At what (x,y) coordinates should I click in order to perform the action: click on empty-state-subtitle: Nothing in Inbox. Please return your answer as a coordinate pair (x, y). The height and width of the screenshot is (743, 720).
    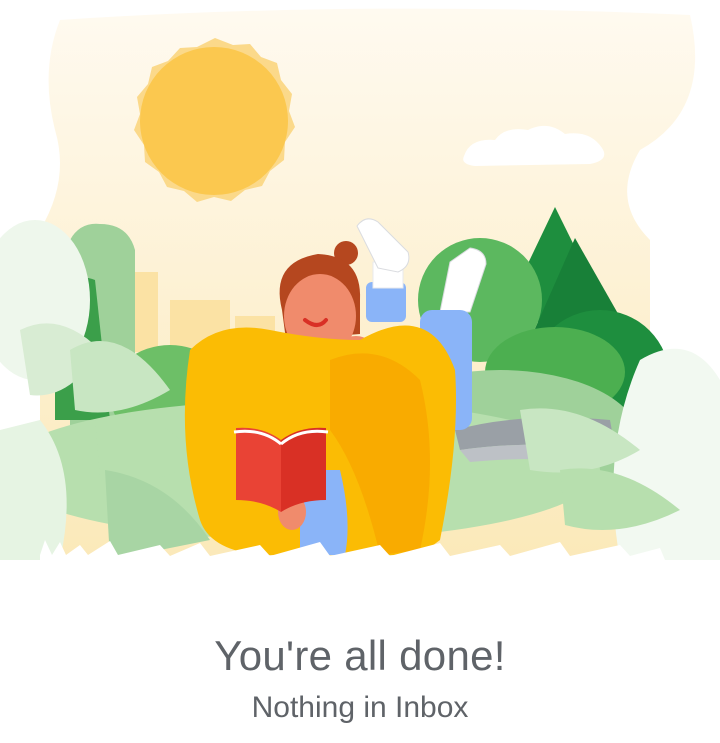
    Looking at the image, I should click on (360, 707).